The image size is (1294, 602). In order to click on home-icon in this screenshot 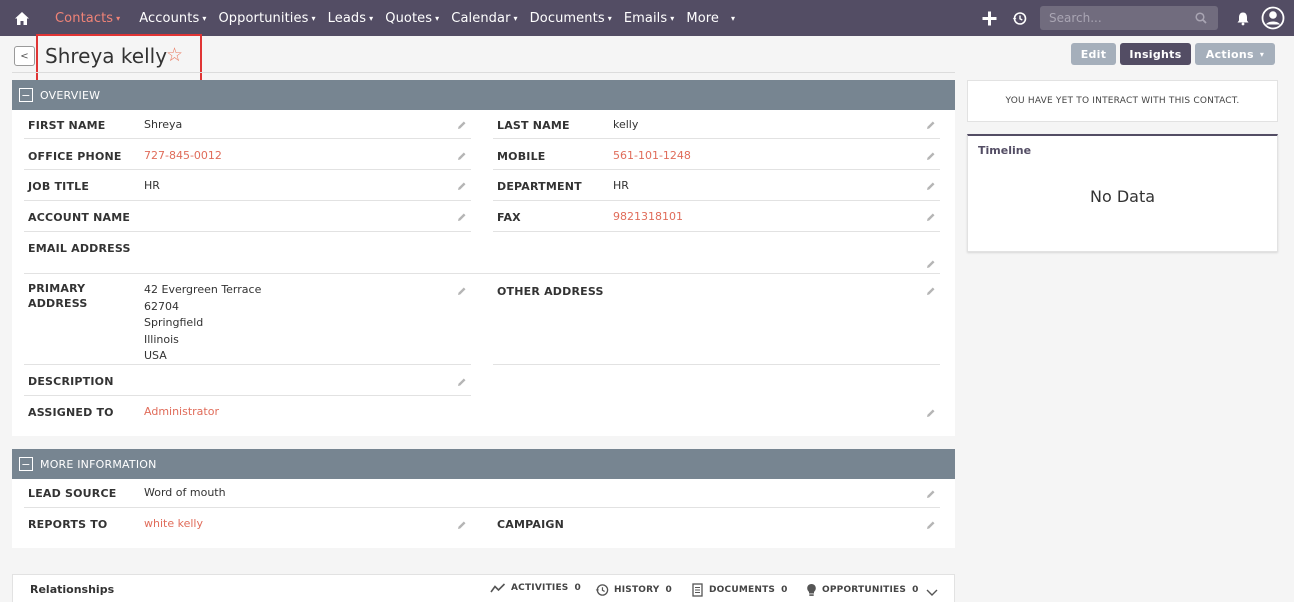, I will do `click(22, 18)`.